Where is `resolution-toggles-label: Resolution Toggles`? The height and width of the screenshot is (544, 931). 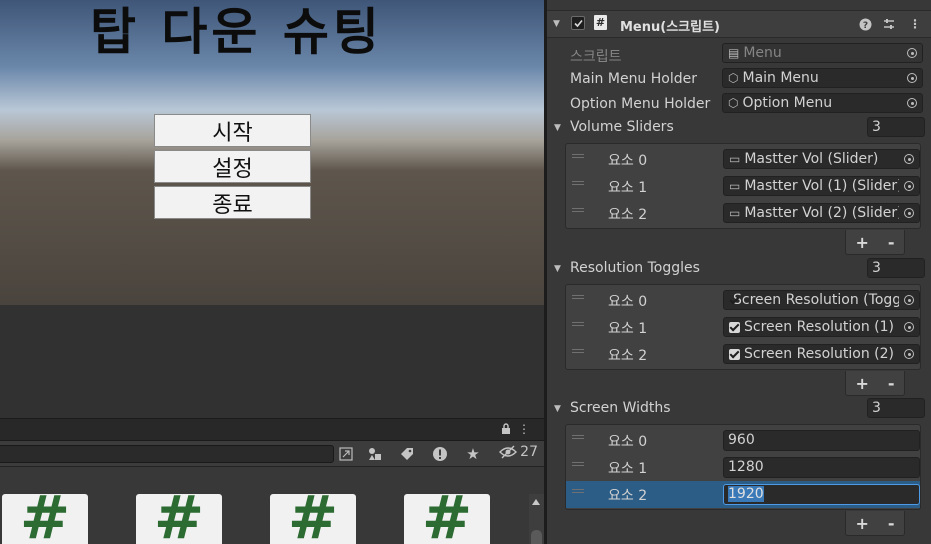 resolution-toggles-label: Resolution Toggles is located at coordinates (635, 268).